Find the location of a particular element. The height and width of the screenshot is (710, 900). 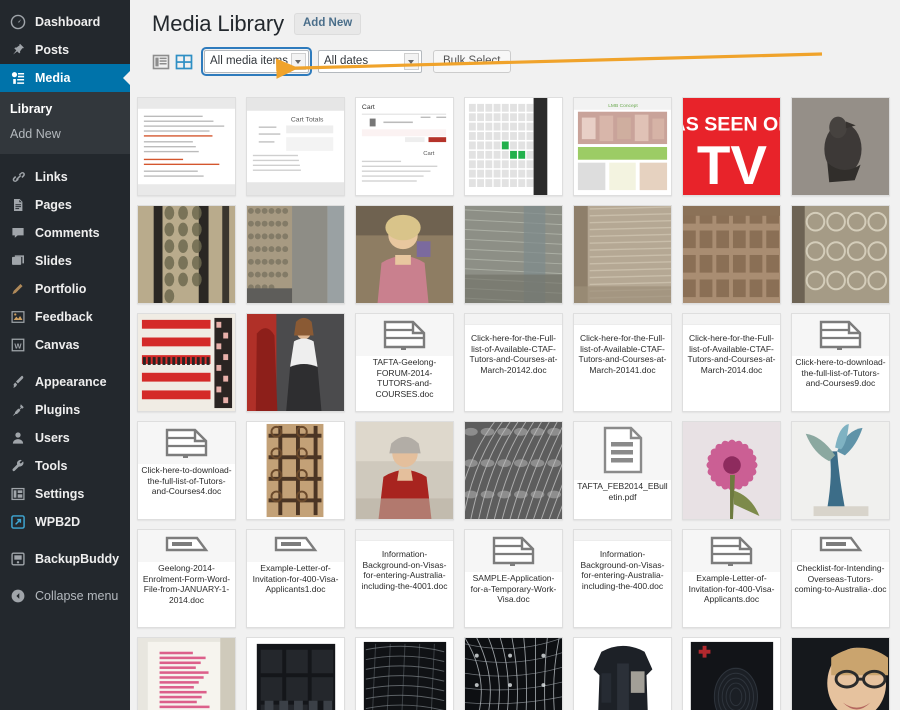

sidebar-item-tools: Tools is located at coordinates (65, 466).